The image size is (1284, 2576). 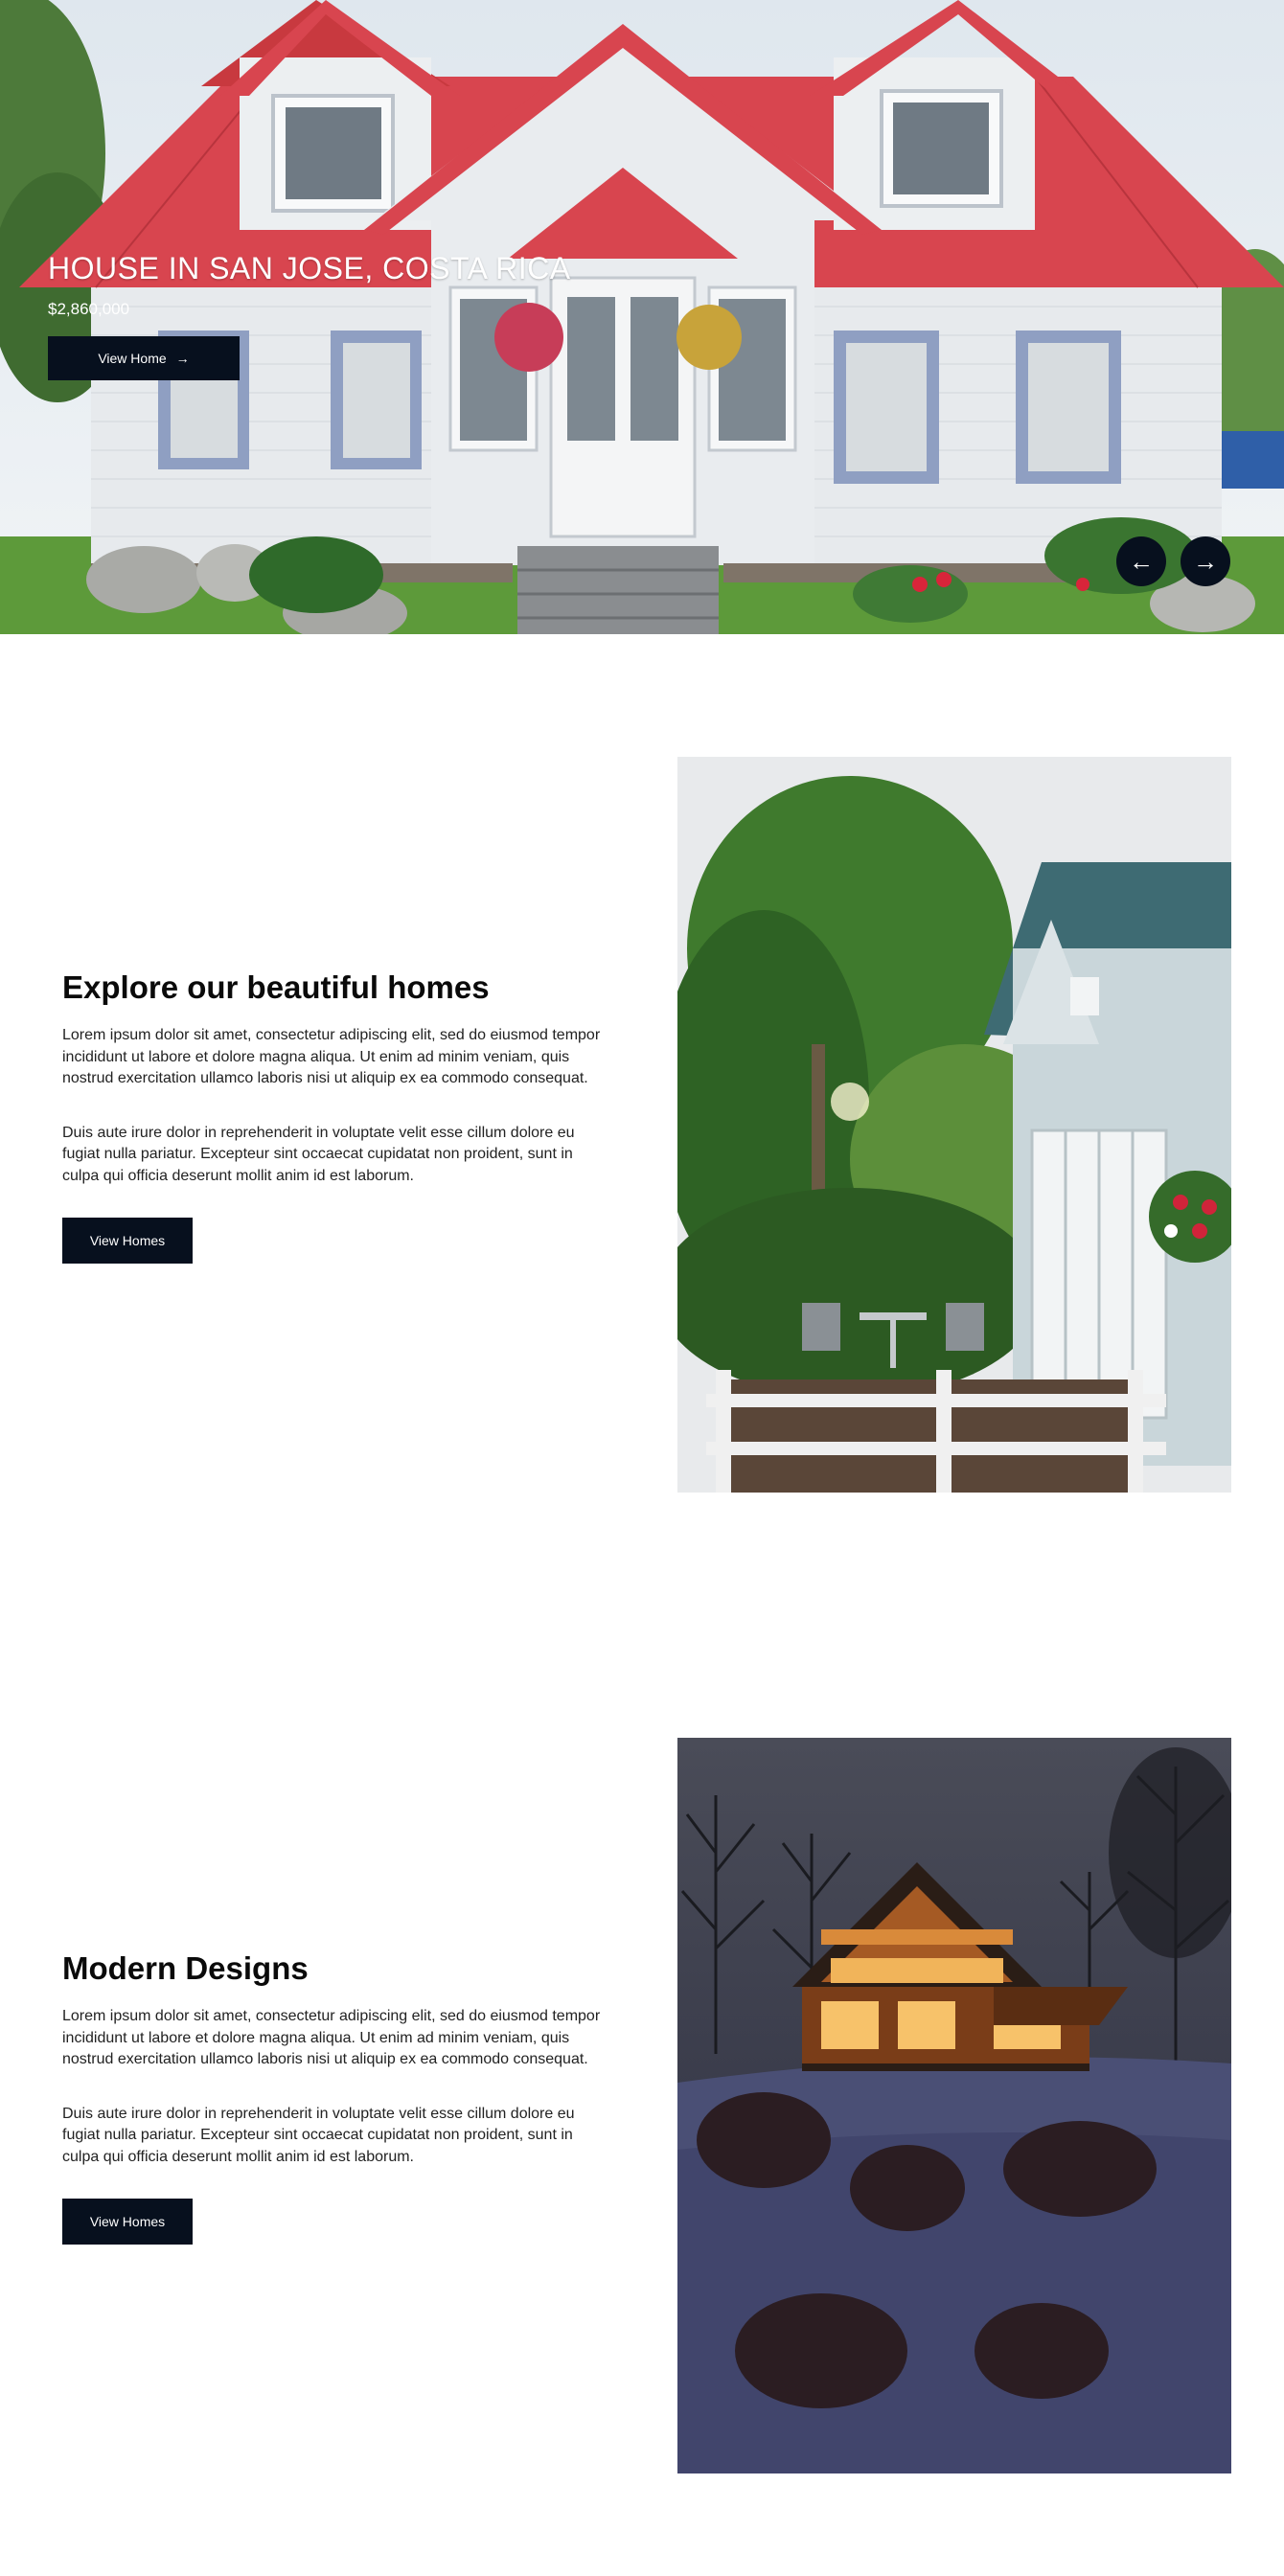 I want to click on section-title: Explore our beautiful homes, so click(x=276, y=987).